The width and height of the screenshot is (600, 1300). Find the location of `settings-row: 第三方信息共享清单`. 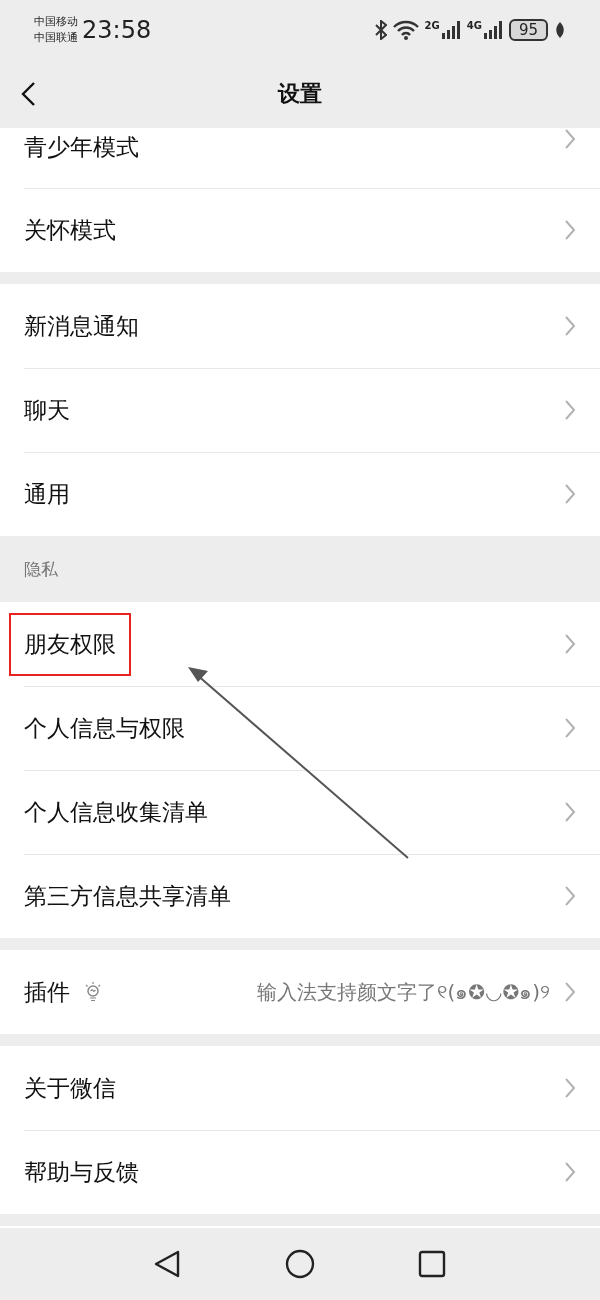

settings-row: 第三方信息共享清单 is located at coordinates (300, 896).